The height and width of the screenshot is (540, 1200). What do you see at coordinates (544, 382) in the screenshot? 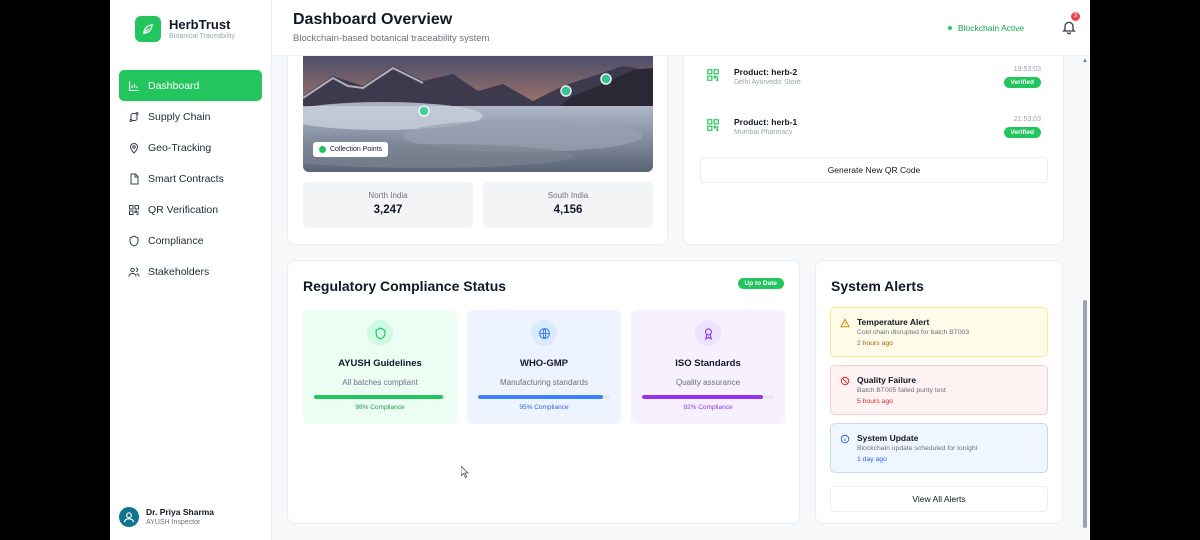
I see `compliance-desc: Manufacturing standards` at bounding box center [544, 382].